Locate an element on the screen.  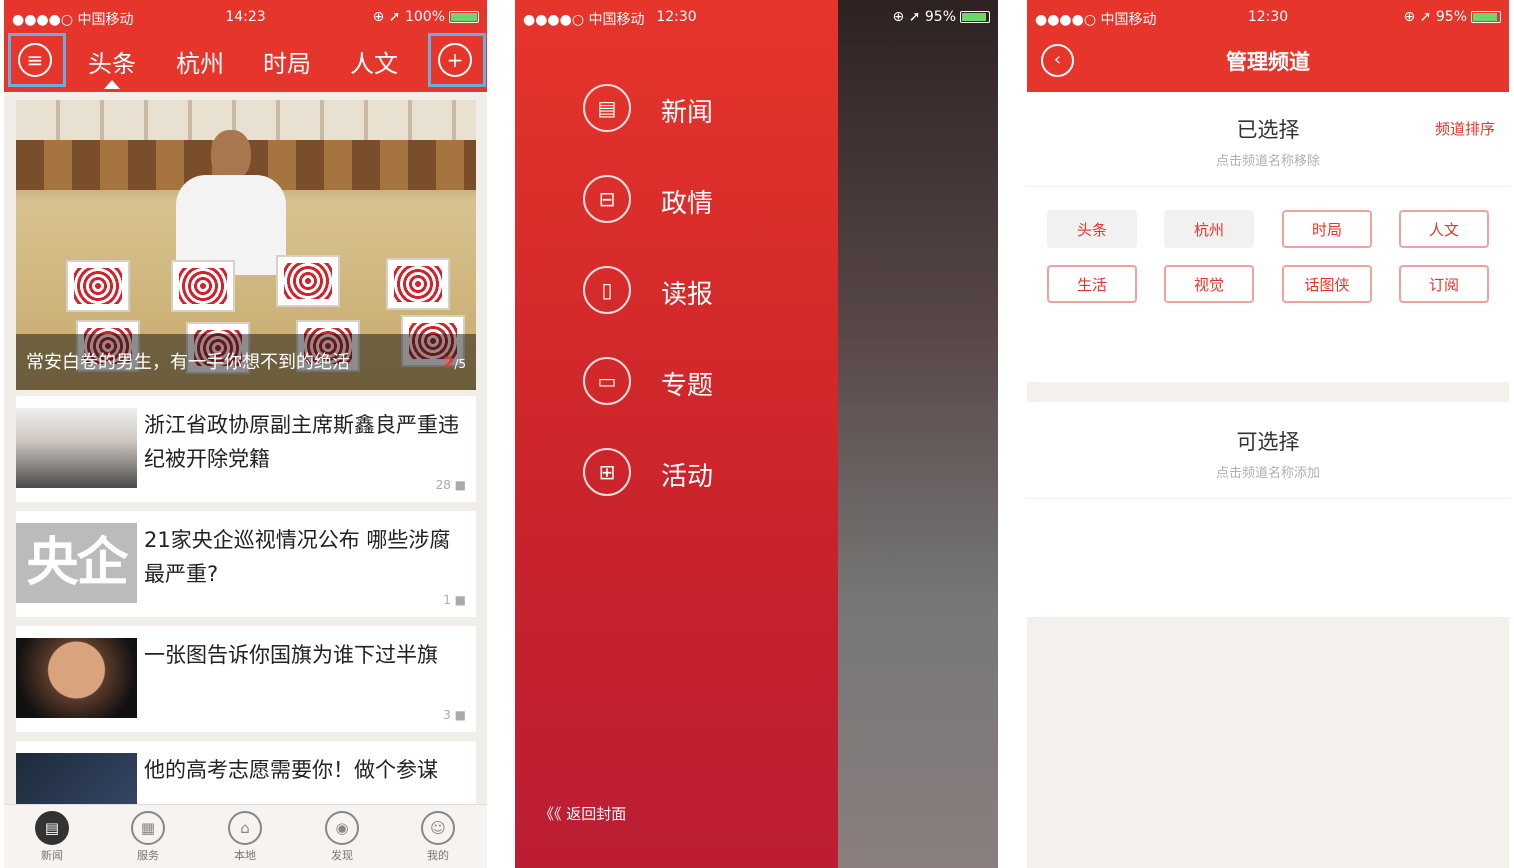
tabbar-services: ▦ 服务 is located at coordinates (148, 837).